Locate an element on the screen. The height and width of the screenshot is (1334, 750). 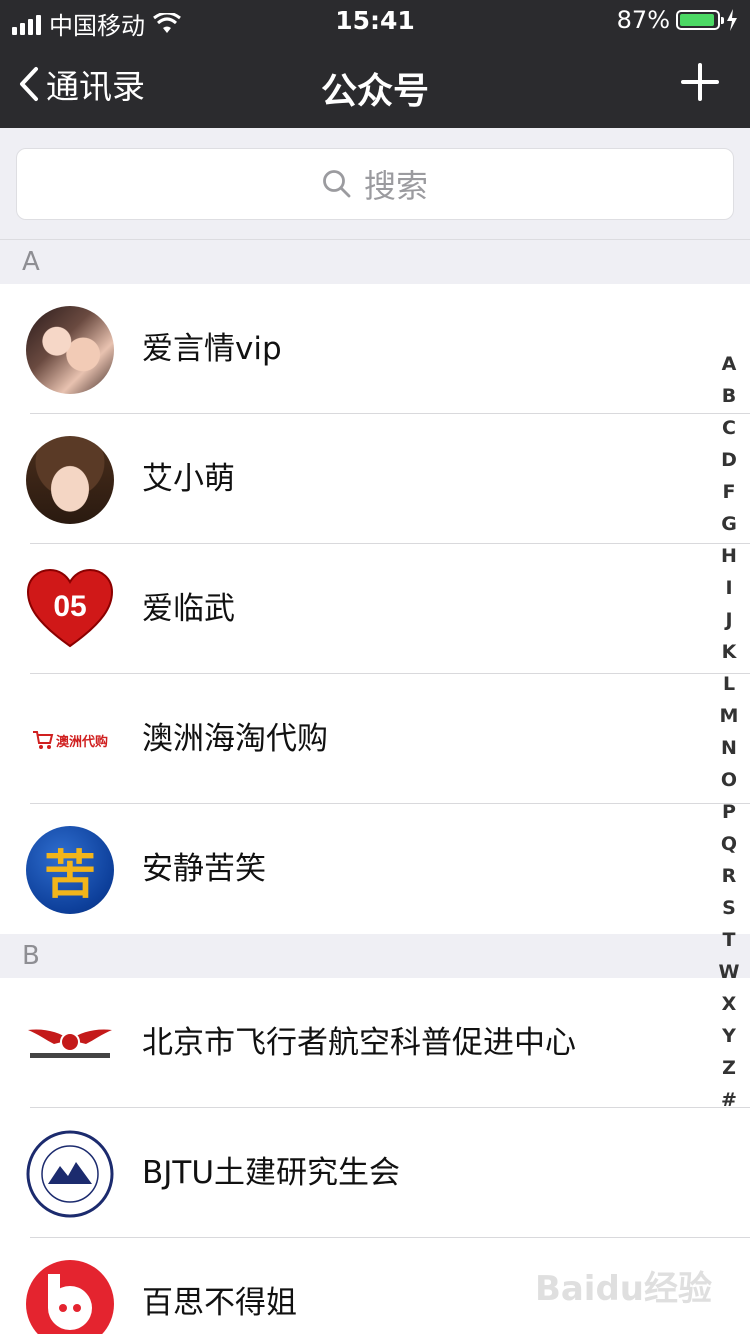
status-right: 87% is located at coordinates (677, 20).